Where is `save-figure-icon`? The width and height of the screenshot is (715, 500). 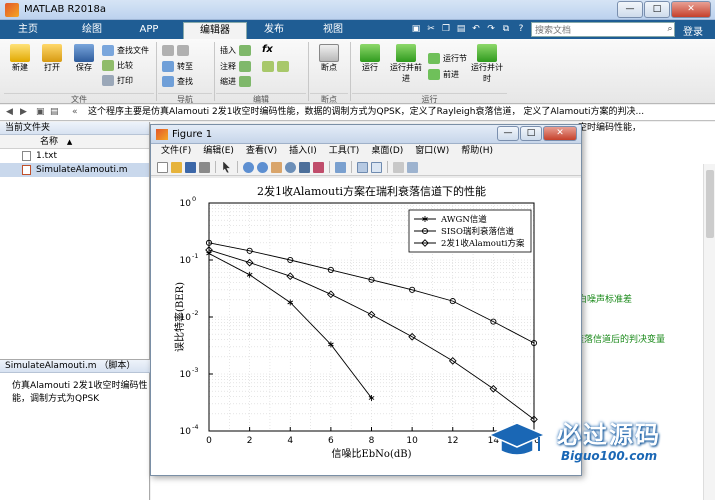
save-figure-icon is located at coordinates (190, 167).